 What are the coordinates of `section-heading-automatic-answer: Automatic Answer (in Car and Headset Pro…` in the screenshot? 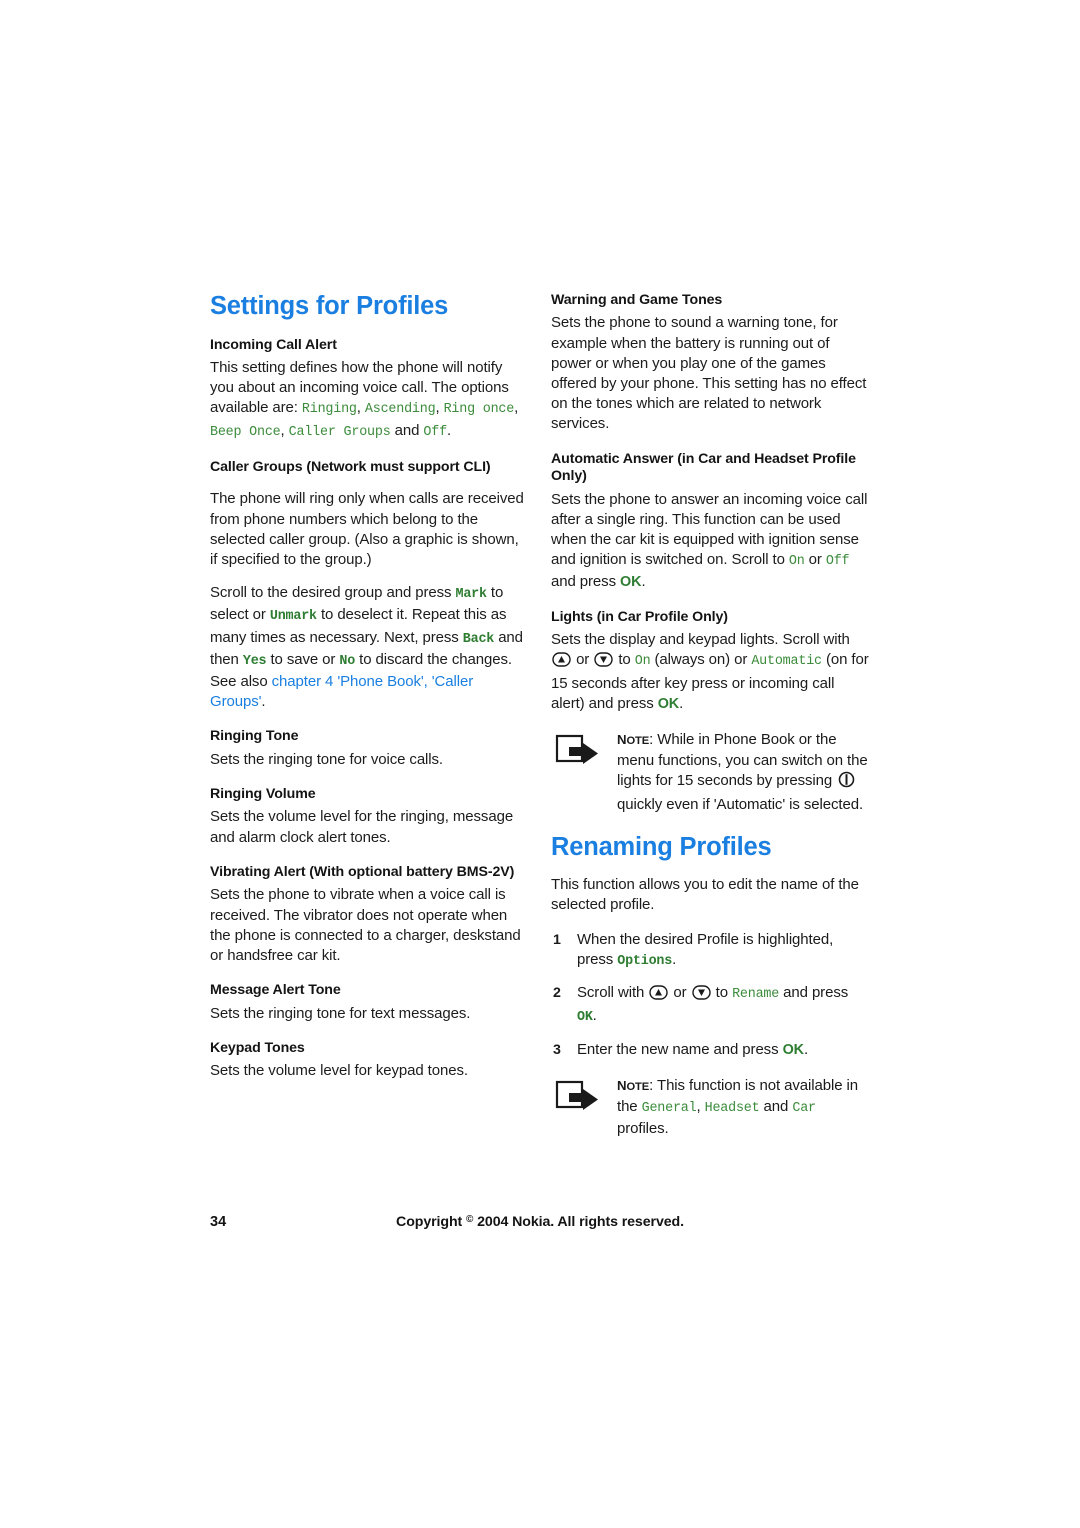 It's located at (703, 467).